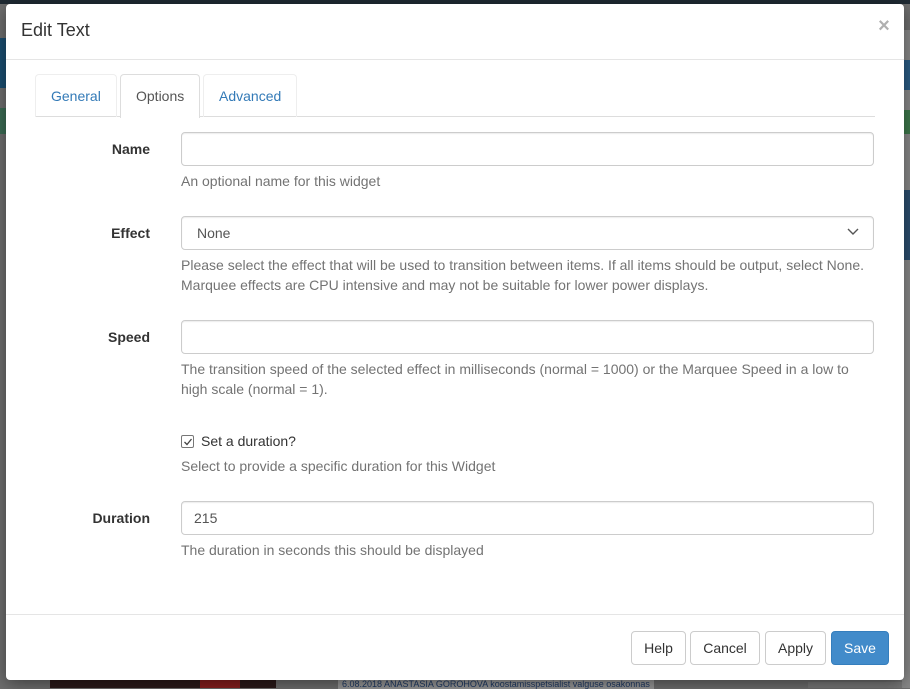  I want to click on set-duration-label: Set a duration?, so click(248, 441).